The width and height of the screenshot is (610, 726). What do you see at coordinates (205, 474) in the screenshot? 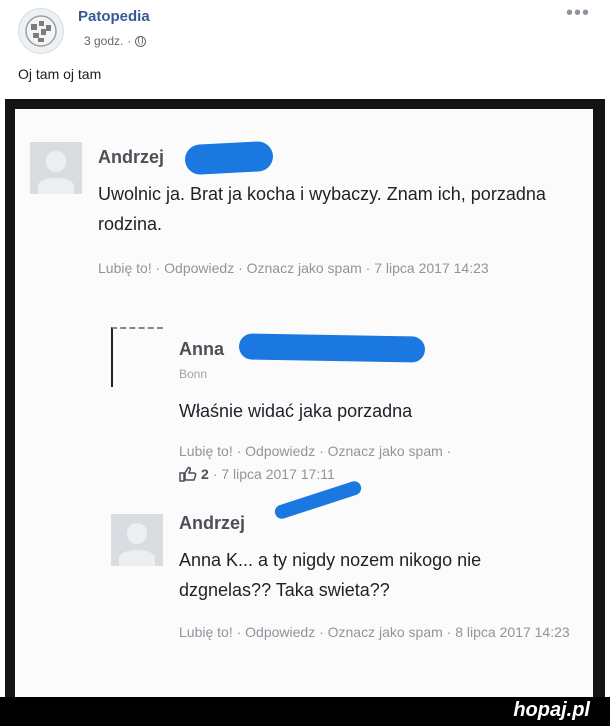
I see `like-count: 2` at bounding box center [205, 474].